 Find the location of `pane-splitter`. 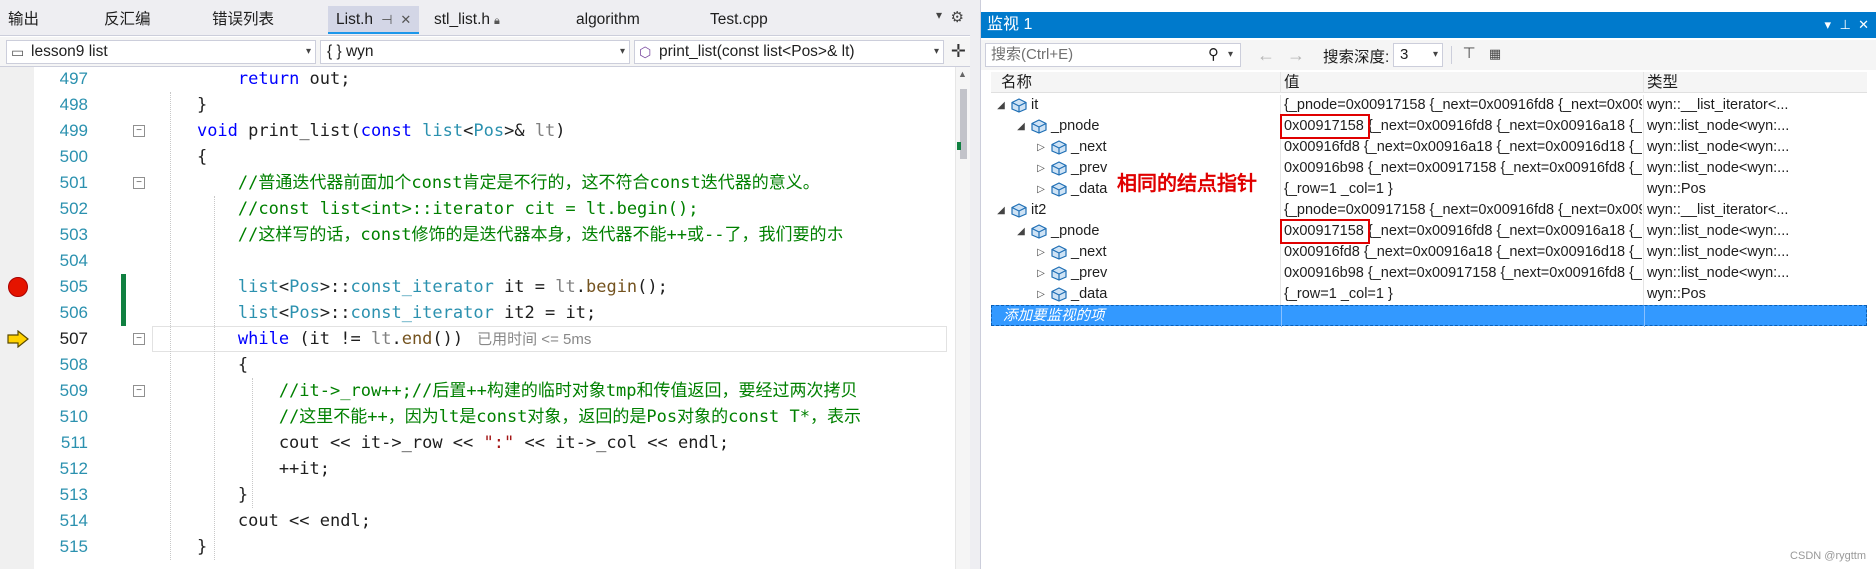

pane-splitter is located at coordinates (975, 284).